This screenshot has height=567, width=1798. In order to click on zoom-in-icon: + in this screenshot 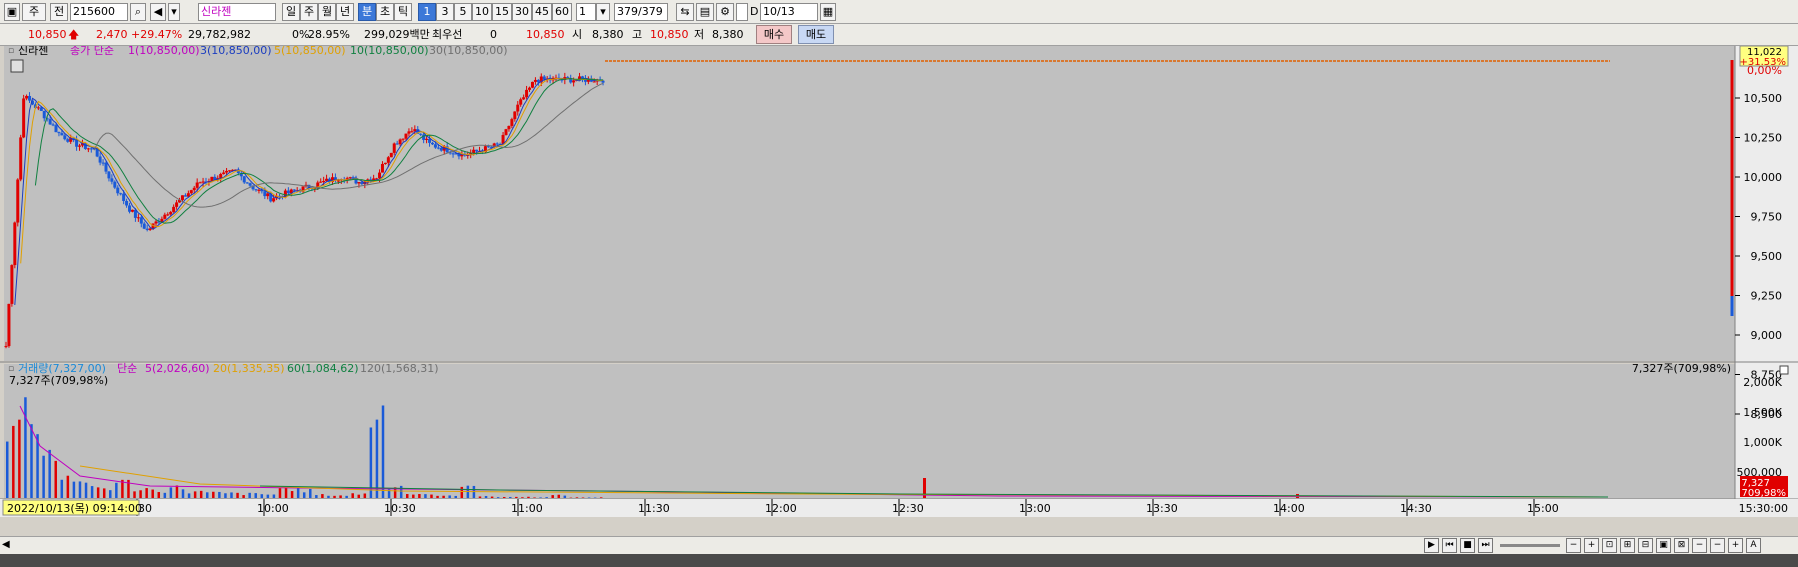, I will do `click(1591, 545)`.